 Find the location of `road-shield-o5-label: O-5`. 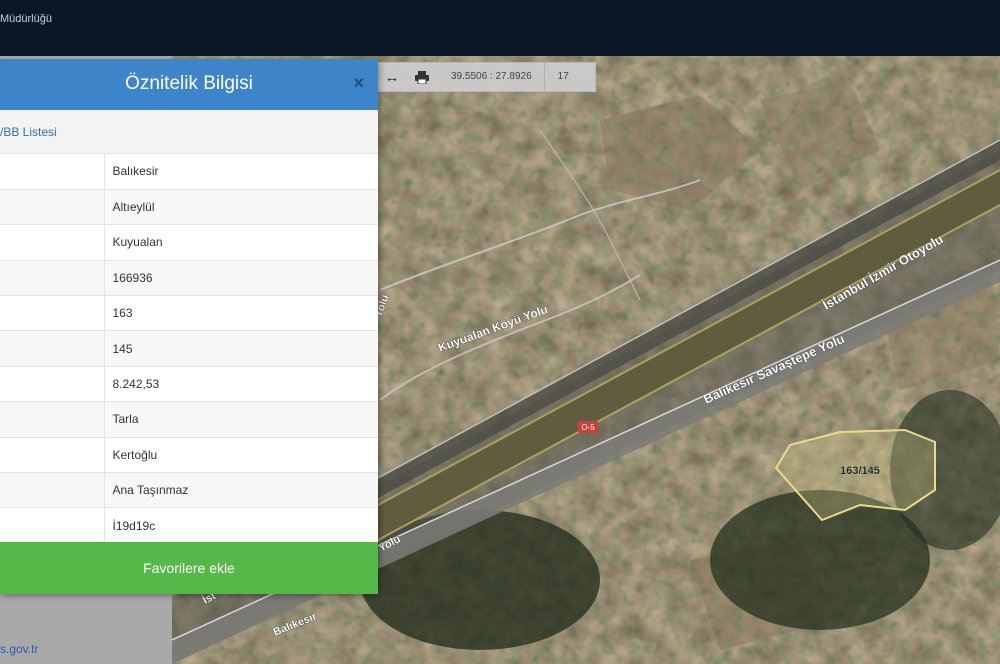

road-shield-o5-label: O-5 is located at coordinates (588, 427).